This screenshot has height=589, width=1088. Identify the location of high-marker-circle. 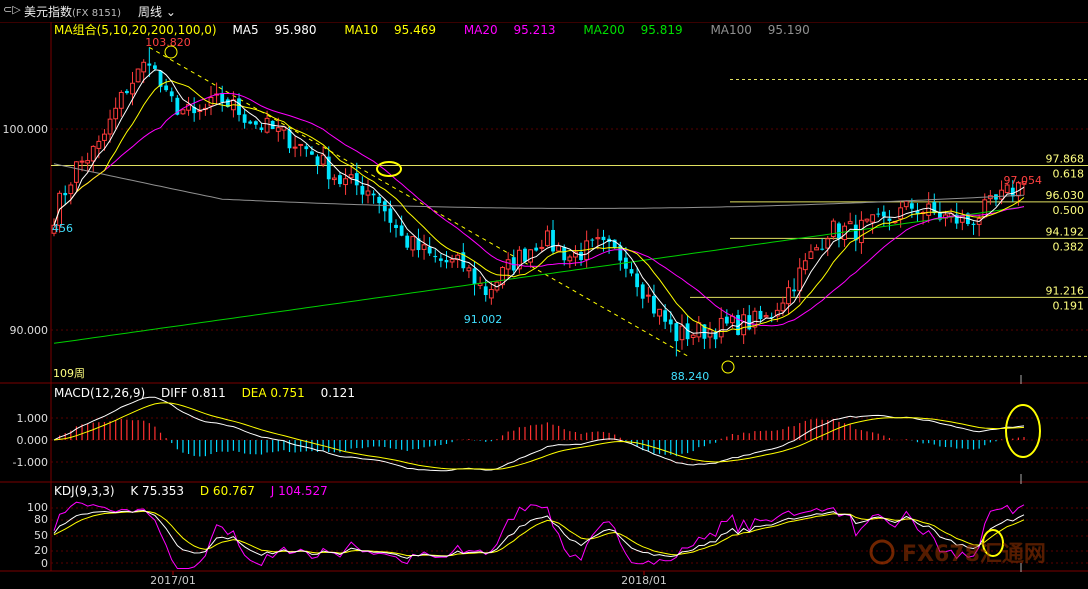
(171, 52).